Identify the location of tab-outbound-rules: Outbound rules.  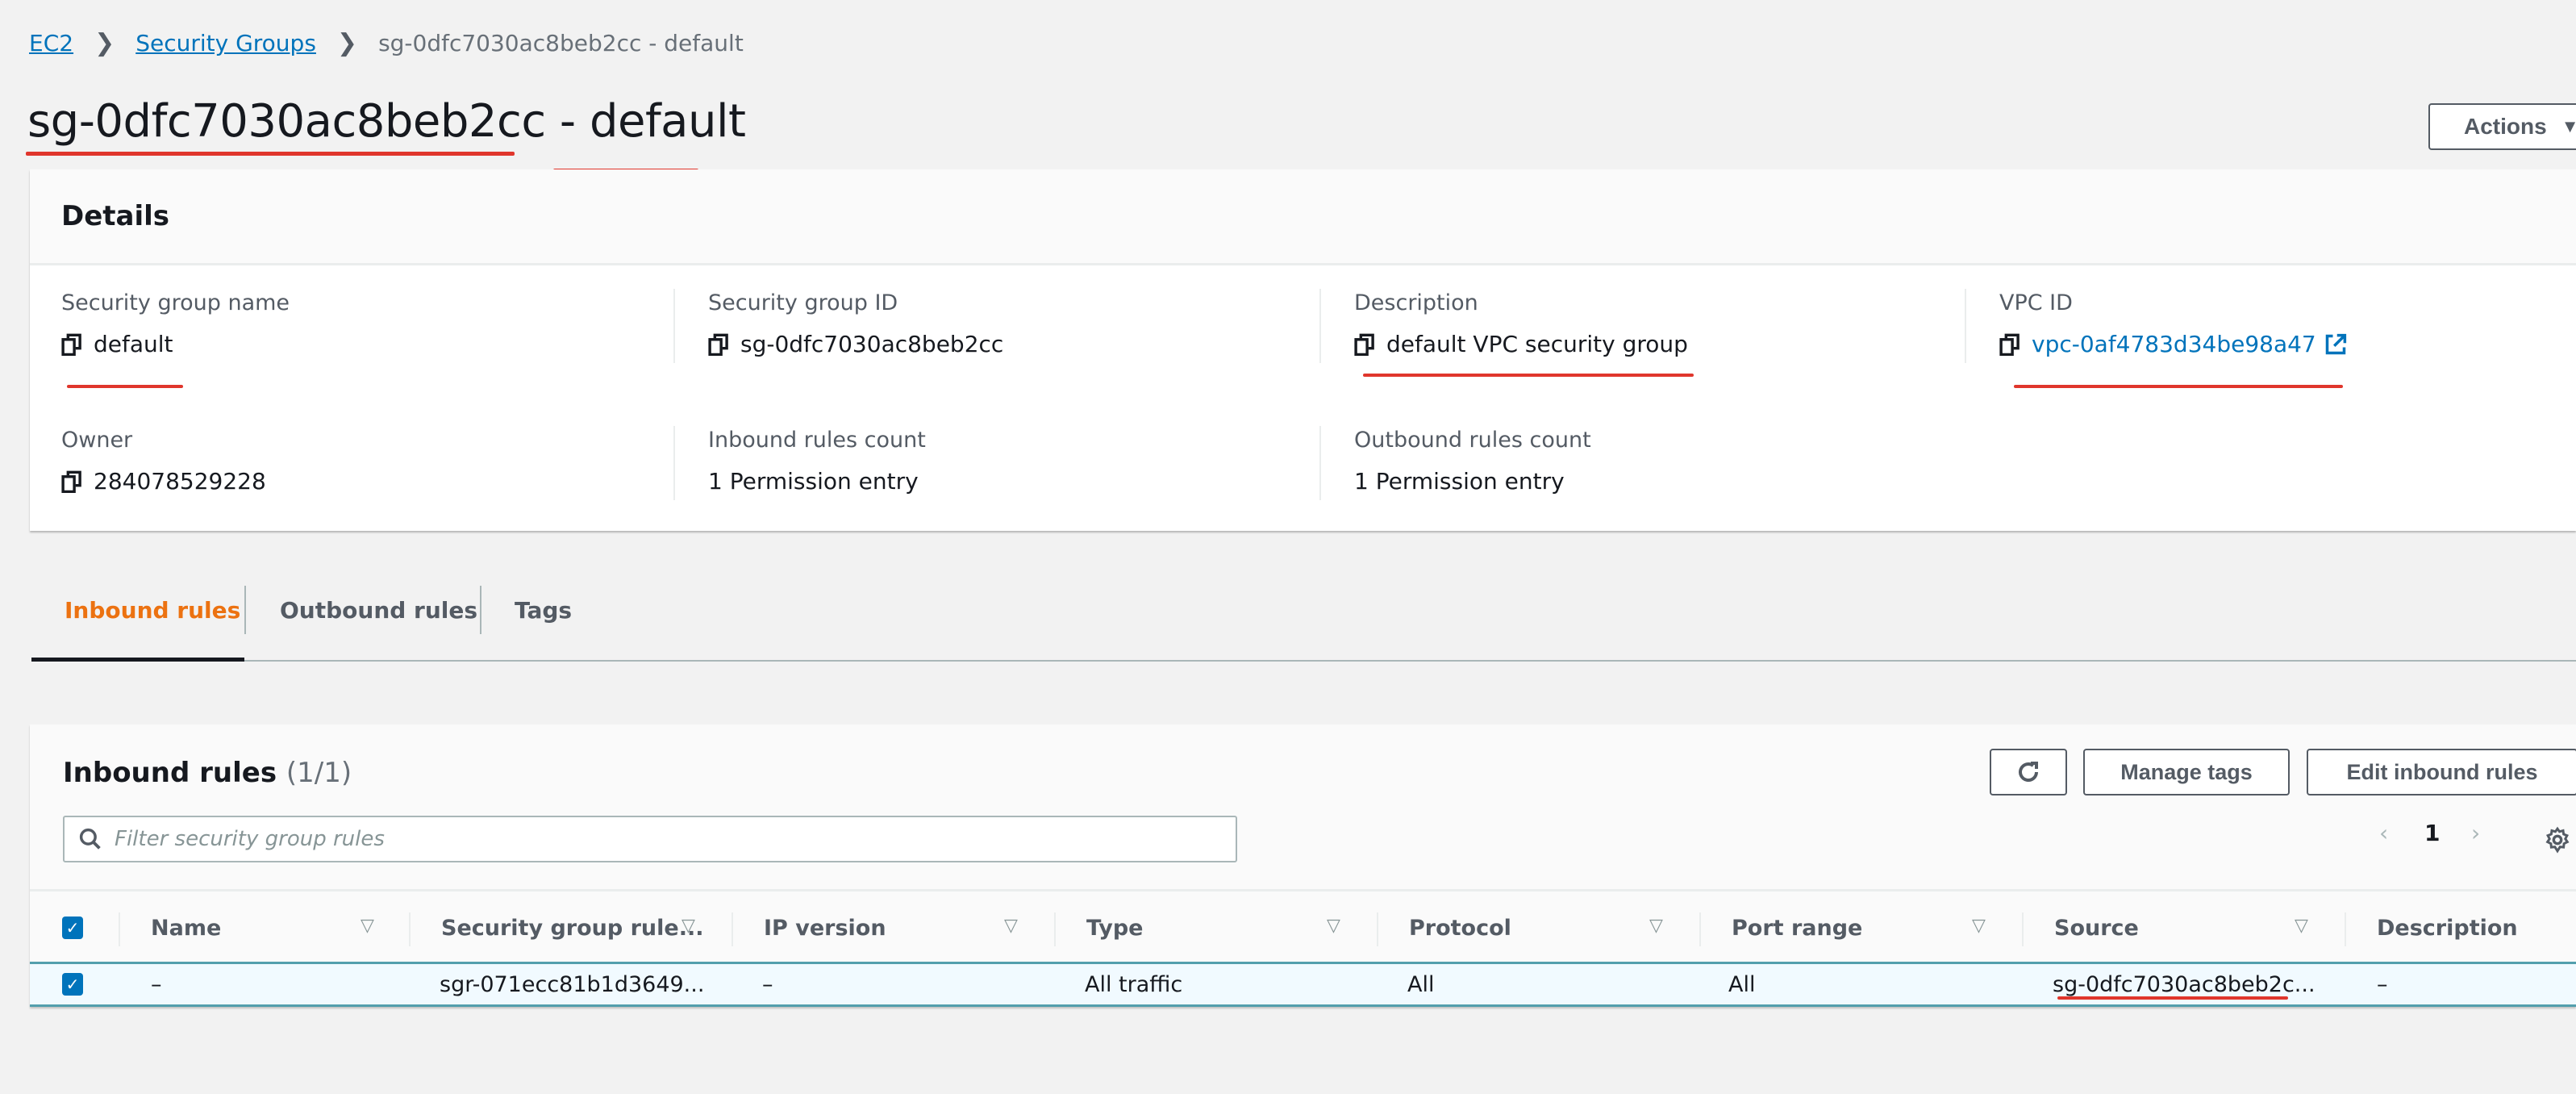
(378, 610).